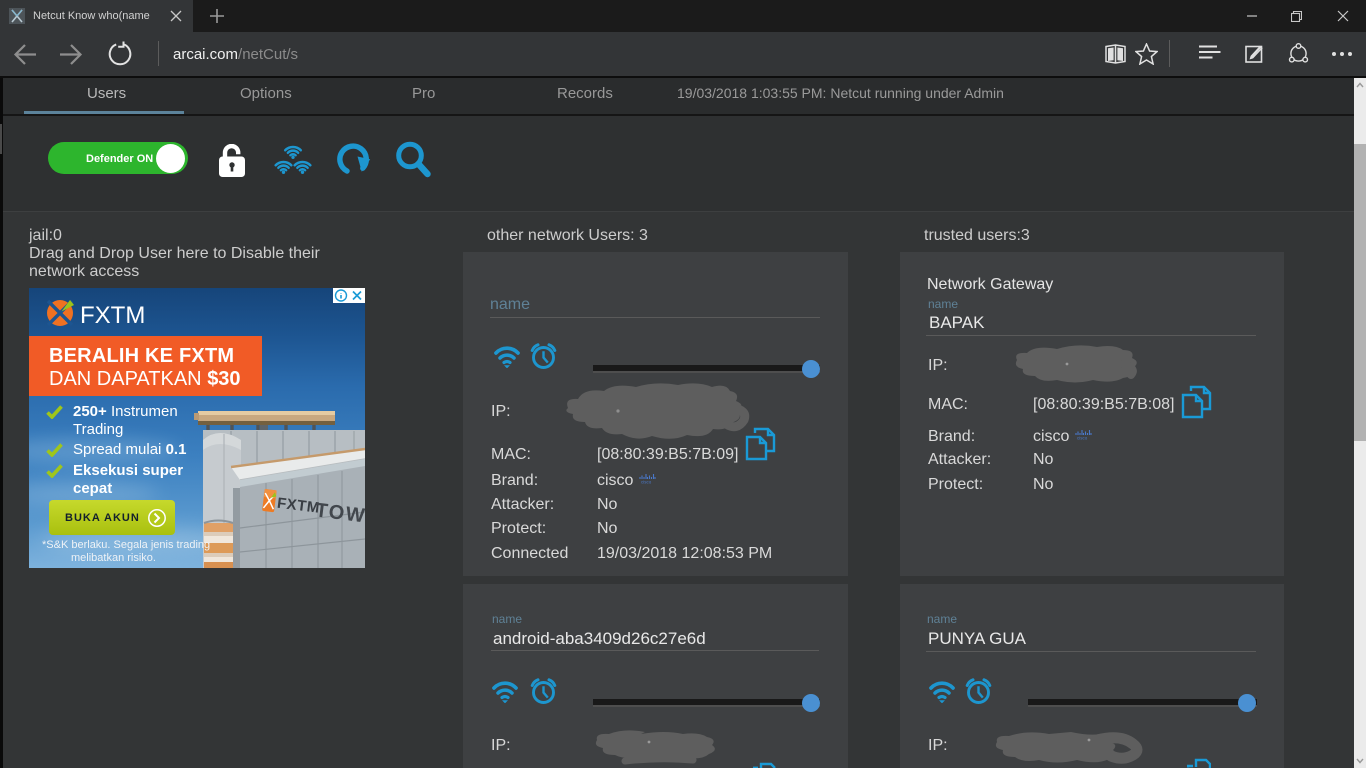 Image resolution: width=1366 pixels, height=768 pixels. I want to click on svg-text: FXTM, so click(112, 314).